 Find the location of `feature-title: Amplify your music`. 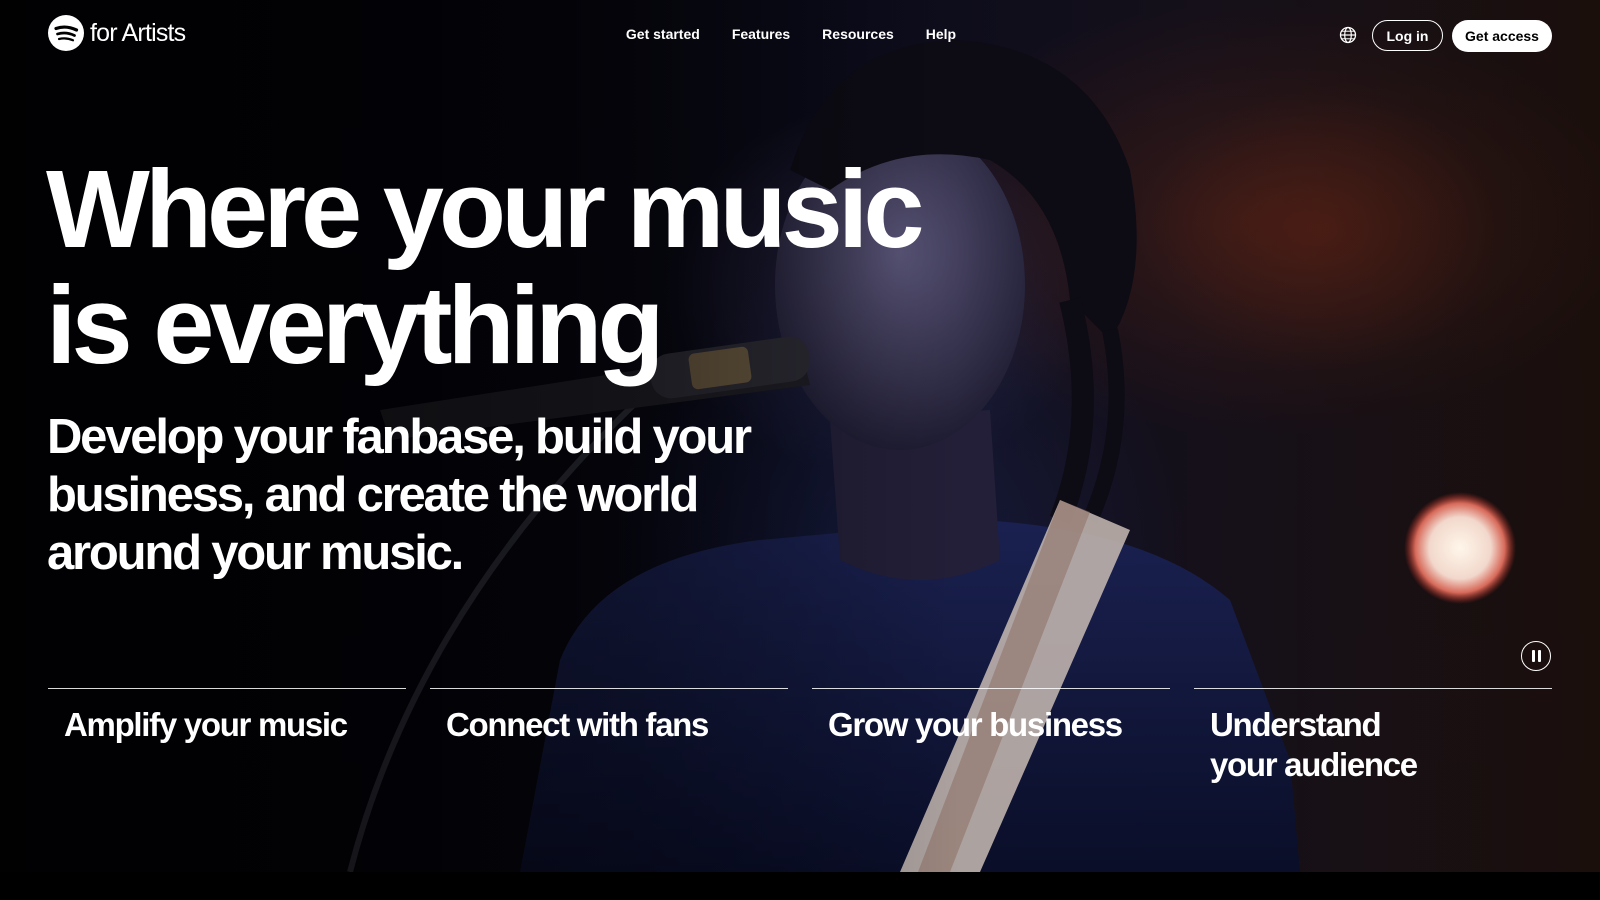

feature-title: Amplify your music is located at coordinates (206, 724).